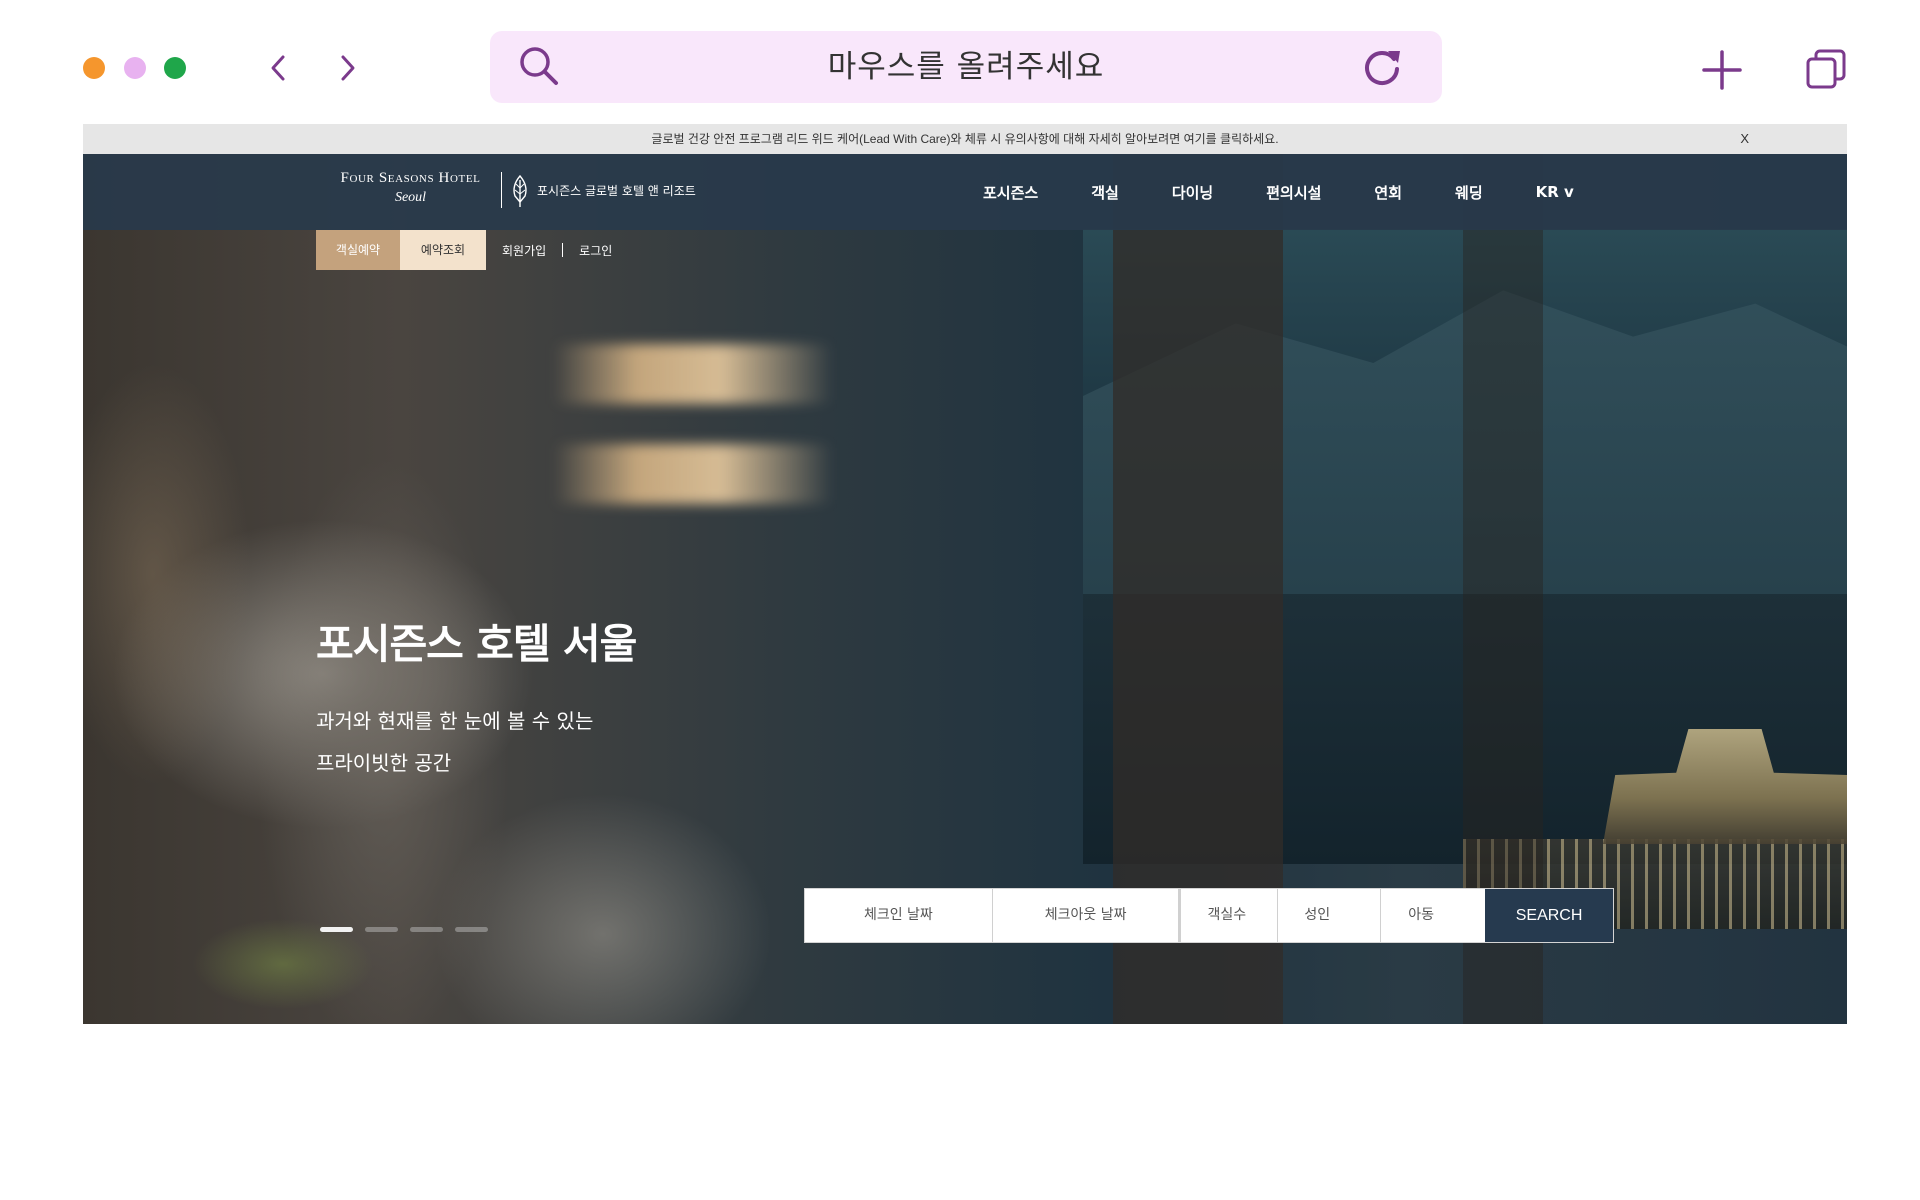 The image size is (1920, 1200). I want to click on rooms-select: 객실수, so click(1230, 915).